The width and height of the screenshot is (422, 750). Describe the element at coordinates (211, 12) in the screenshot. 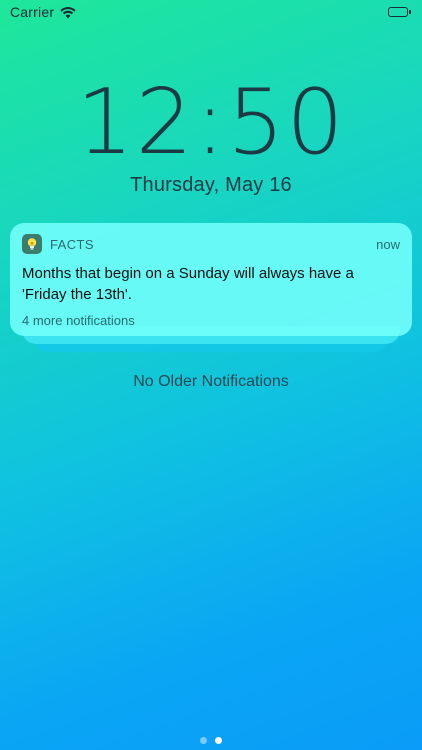

I see `status-bar: Carrier` at that location.